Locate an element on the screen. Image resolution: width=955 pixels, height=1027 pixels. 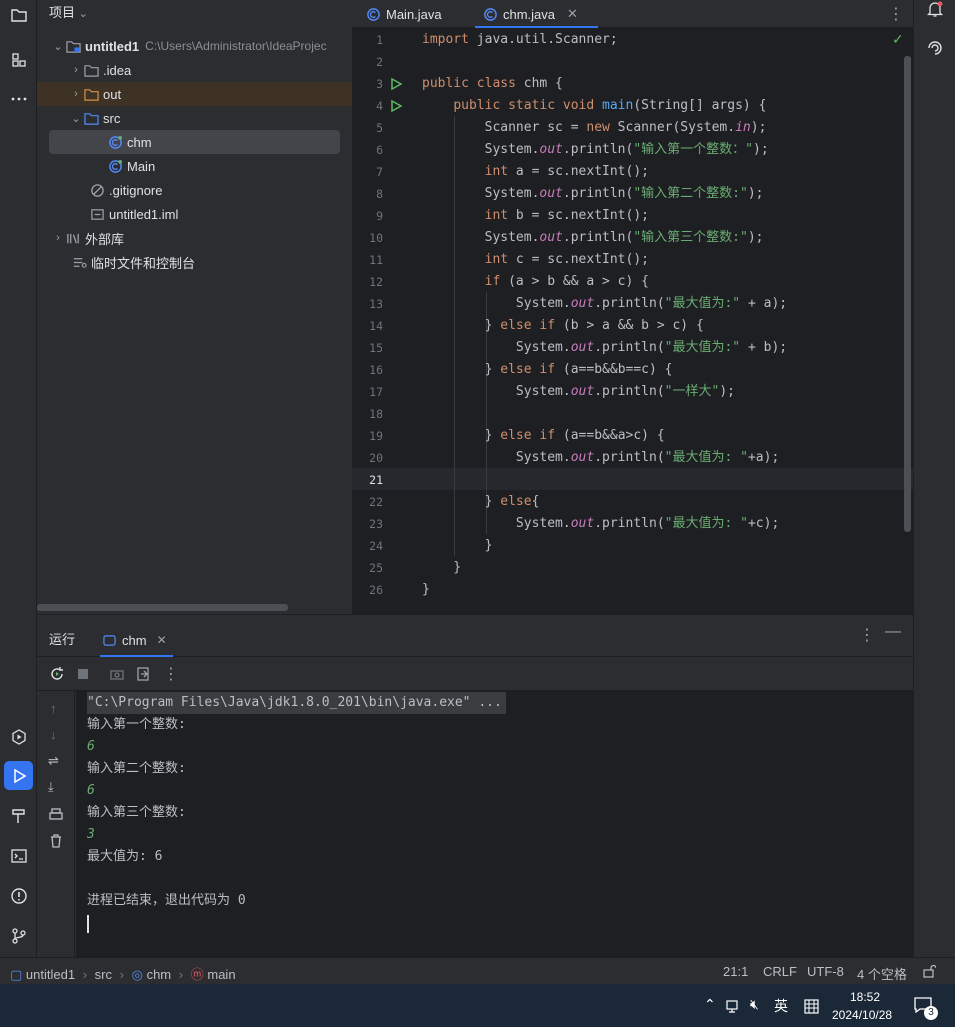
run-panel-title: 运行 is located at coordinates (62, 639).